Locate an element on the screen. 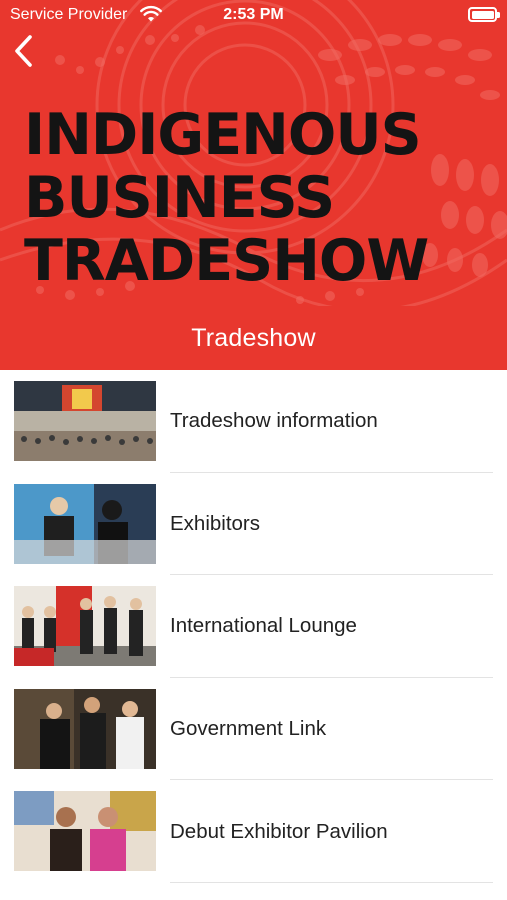 The width and height of the screenshot is (507, 900). international-lounge-thumbnail is located at coordinates (85, 626).